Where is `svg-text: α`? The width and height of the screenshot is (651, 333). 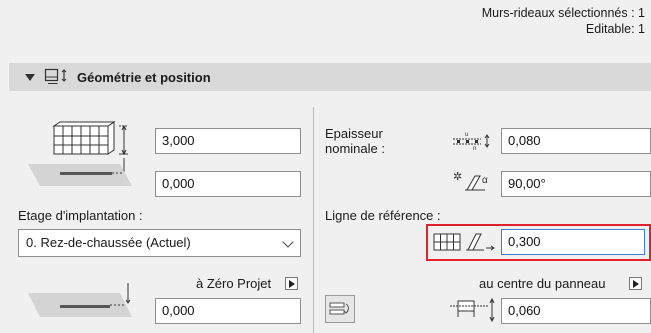
svg-text: α is located at coordinates (485, 180).